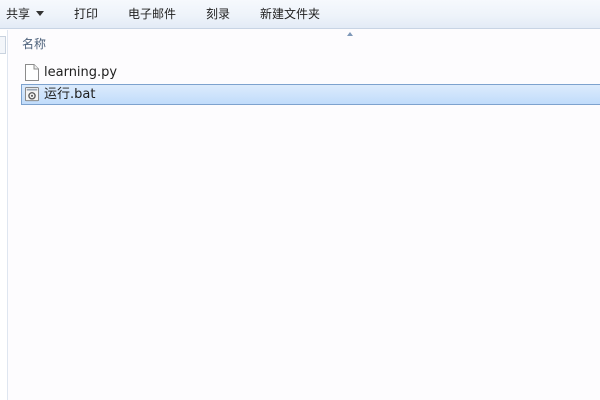 The width and height of the screenshot is (600, 400). I want to click on document-icon, so click(32, 72).